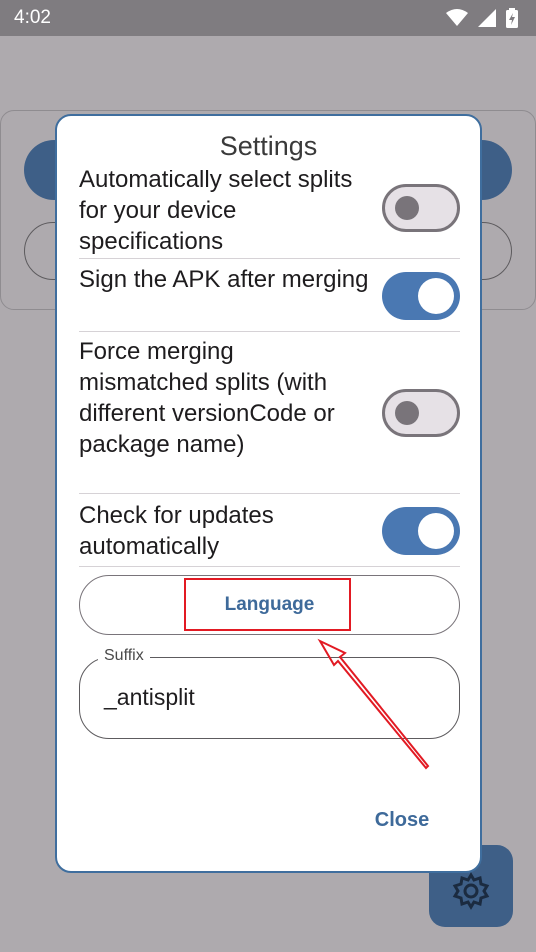 The image size is (536, 952). I want to click on status-bar: 4:02, so click(268, 18).